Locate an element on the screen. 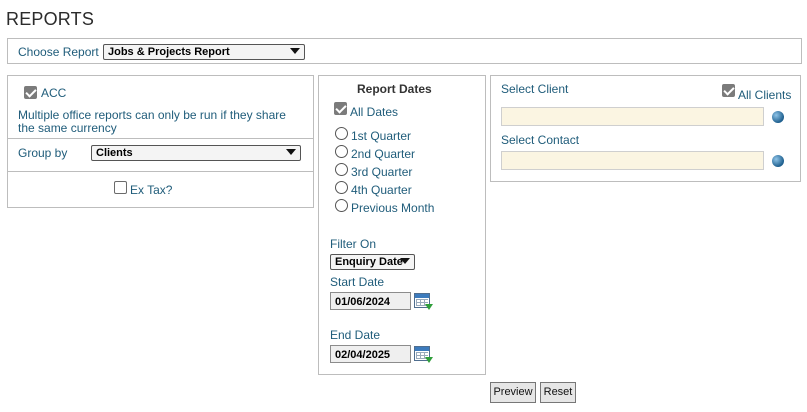  filter-on-select: Enquiry Date is located at coordinates (372, 262).